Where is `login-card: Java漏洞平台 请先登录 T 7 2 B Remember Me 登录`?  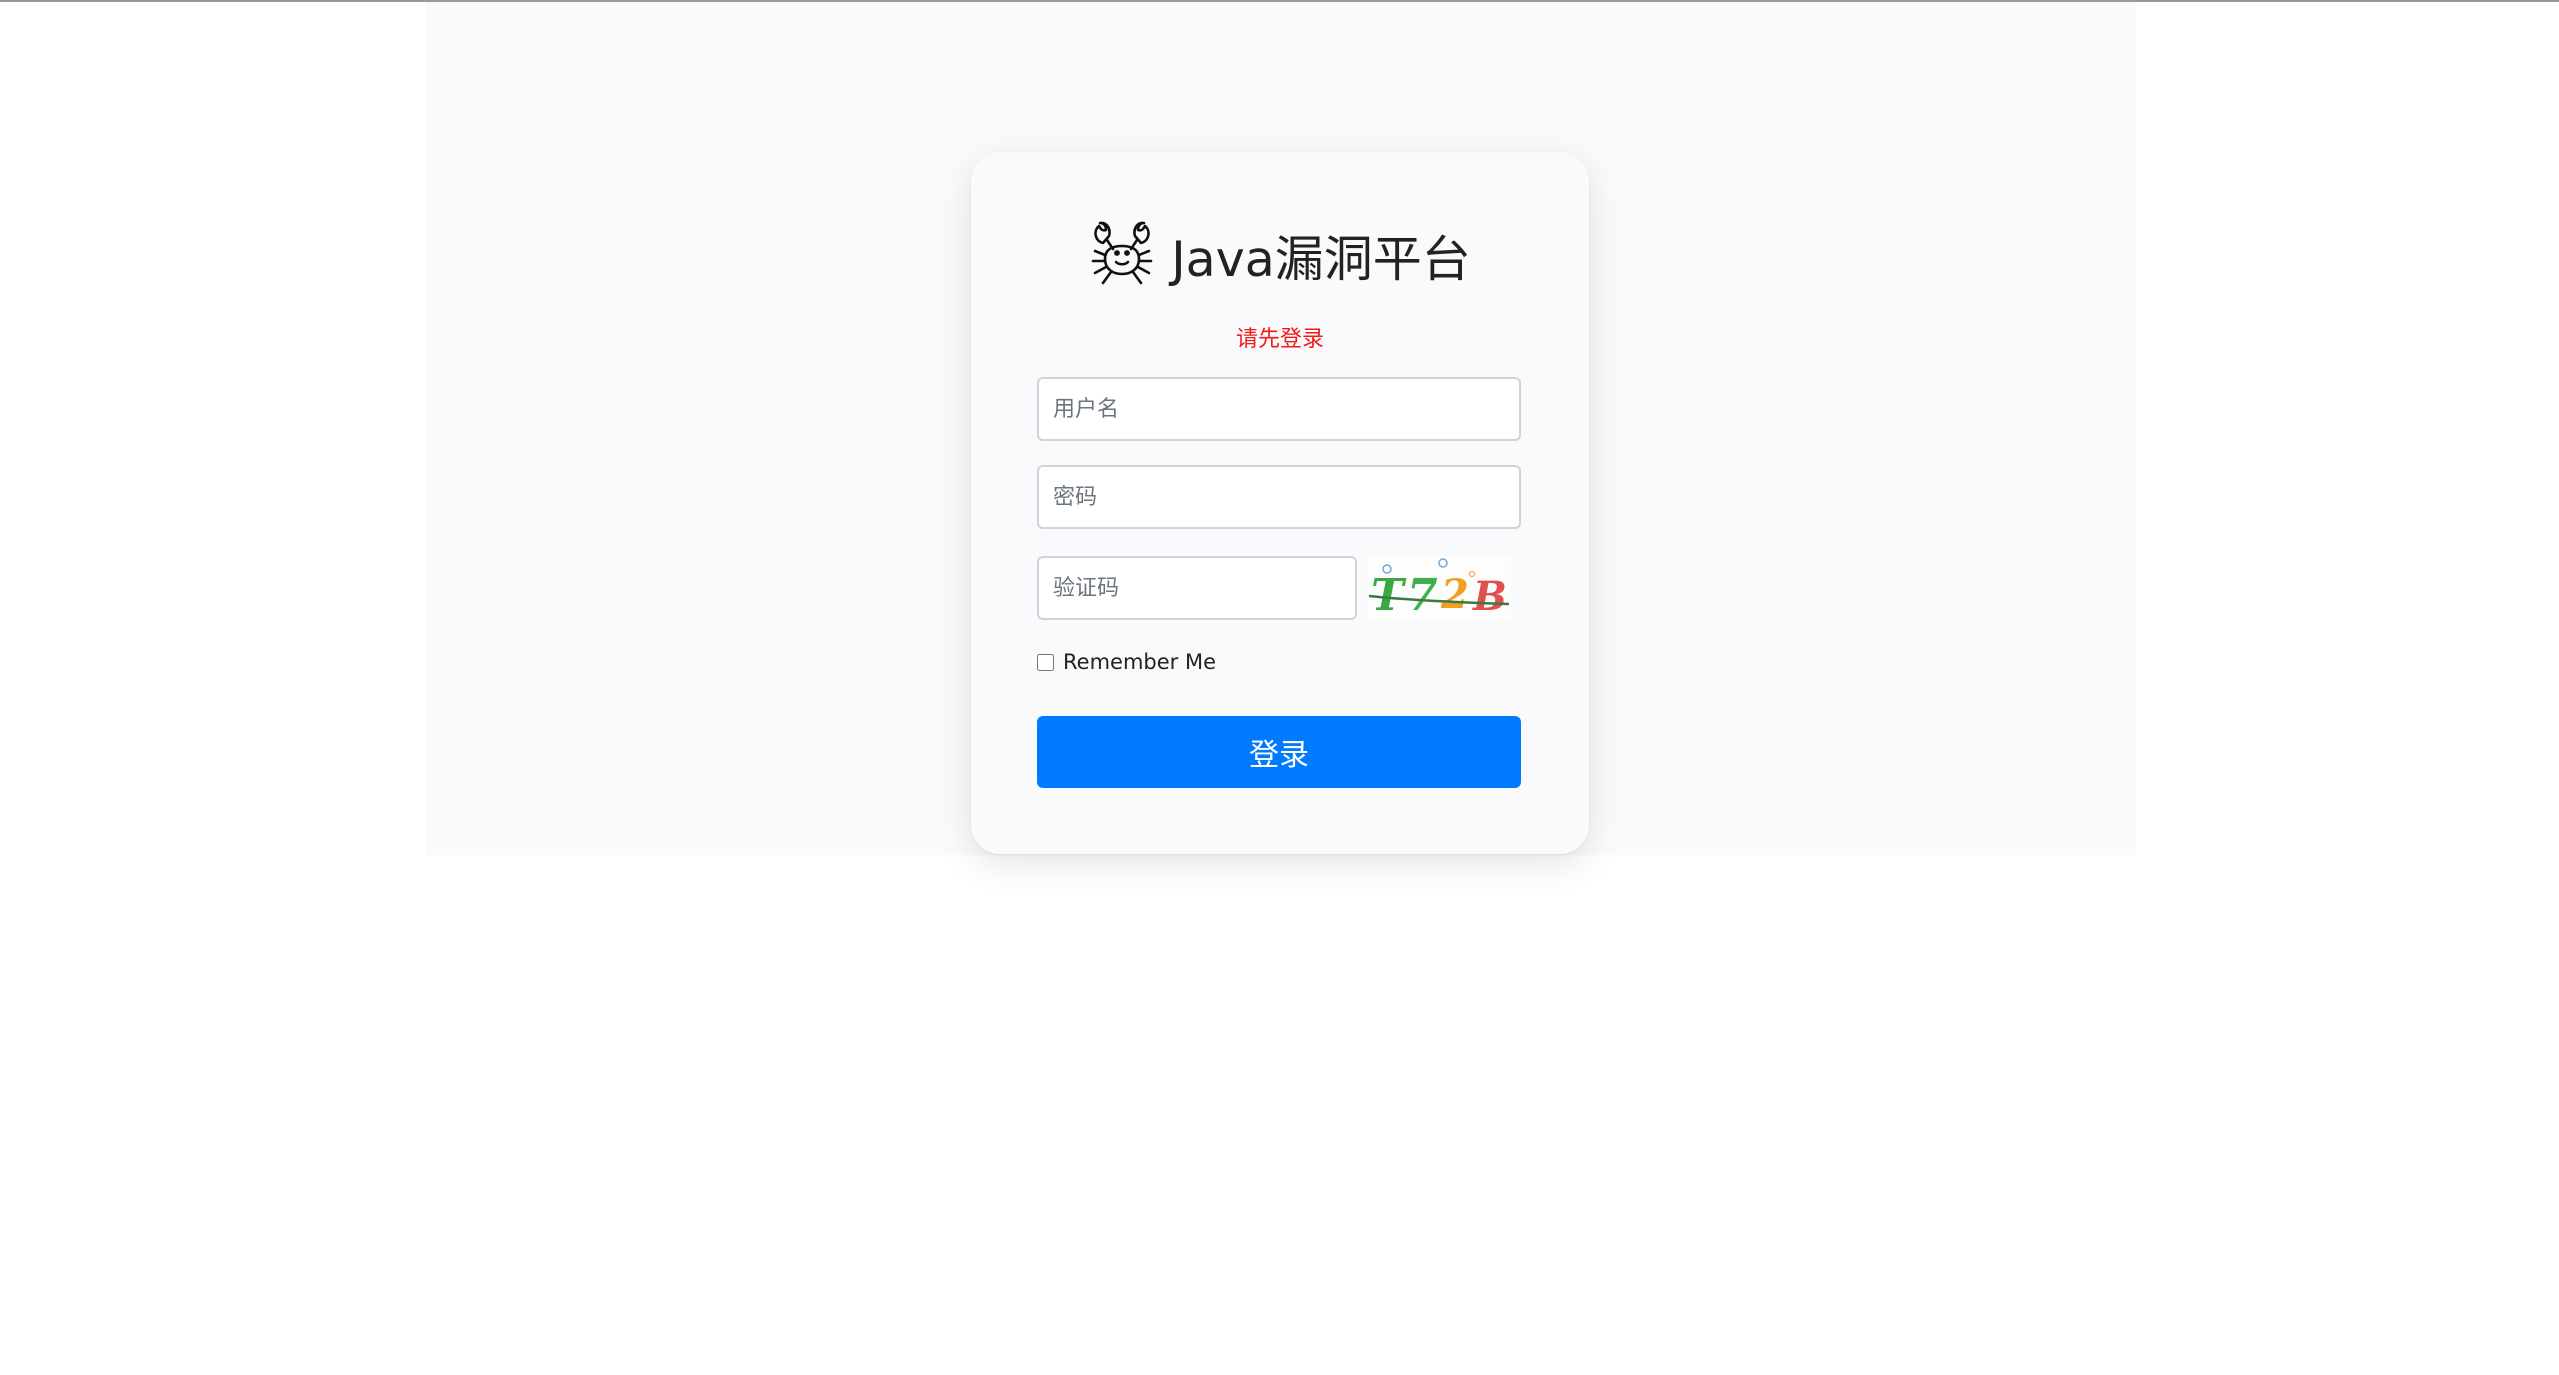
login-card: Java漏洞平台 请先登录 T 7 2 B Remember Me 登录 is located at coordinates (1280, 503).